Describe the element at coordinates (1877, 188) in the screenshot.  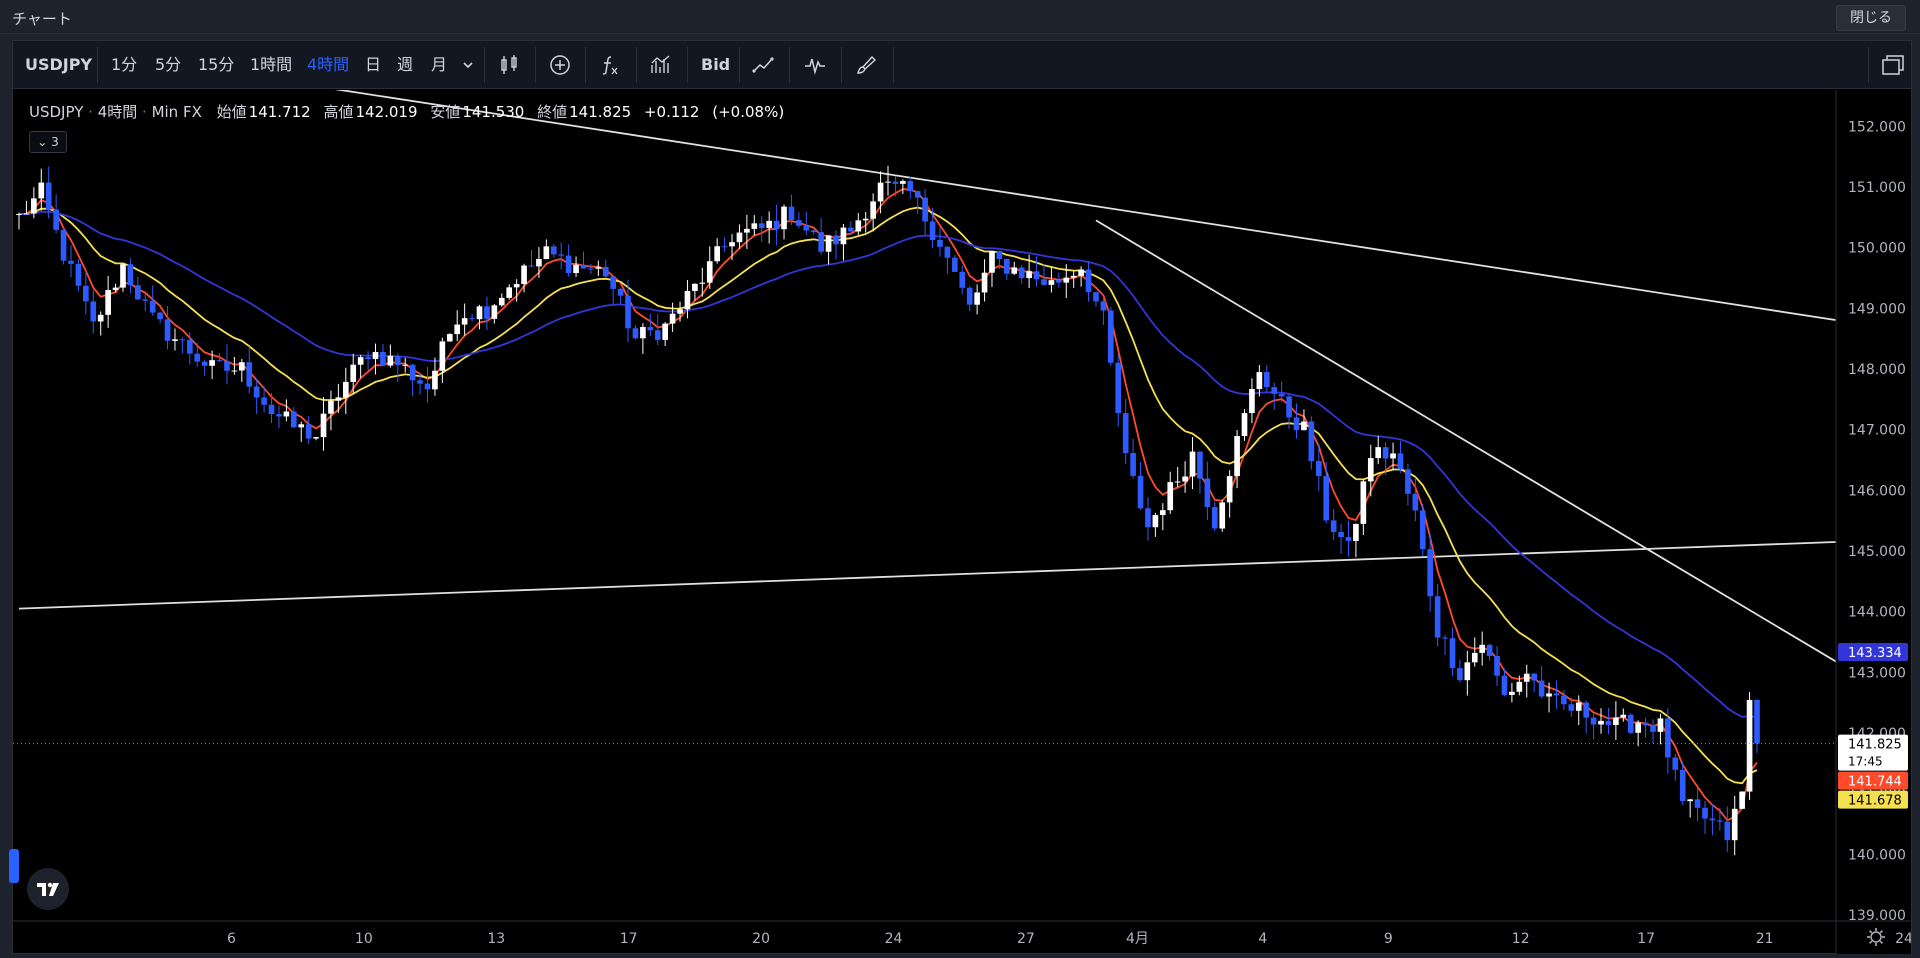
I see `price-tick-label: 151.000` at that location.